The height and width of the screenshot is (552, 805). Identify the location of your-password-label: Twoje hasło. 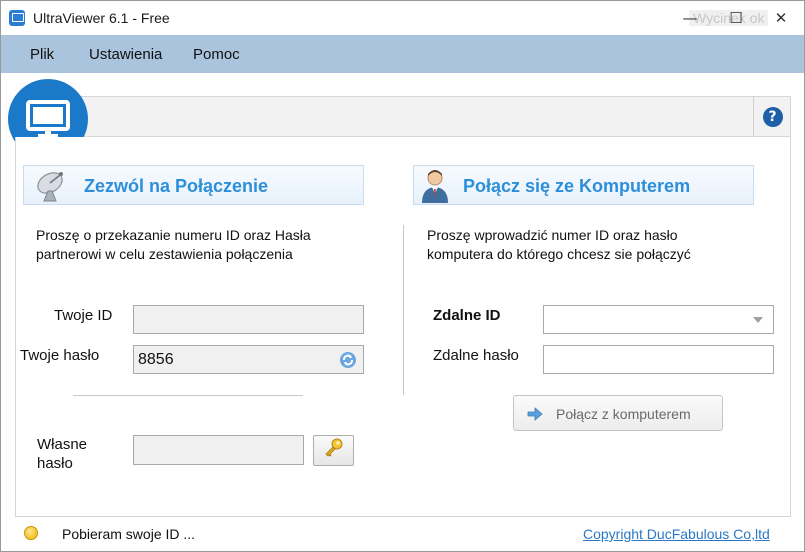
(60, 355).